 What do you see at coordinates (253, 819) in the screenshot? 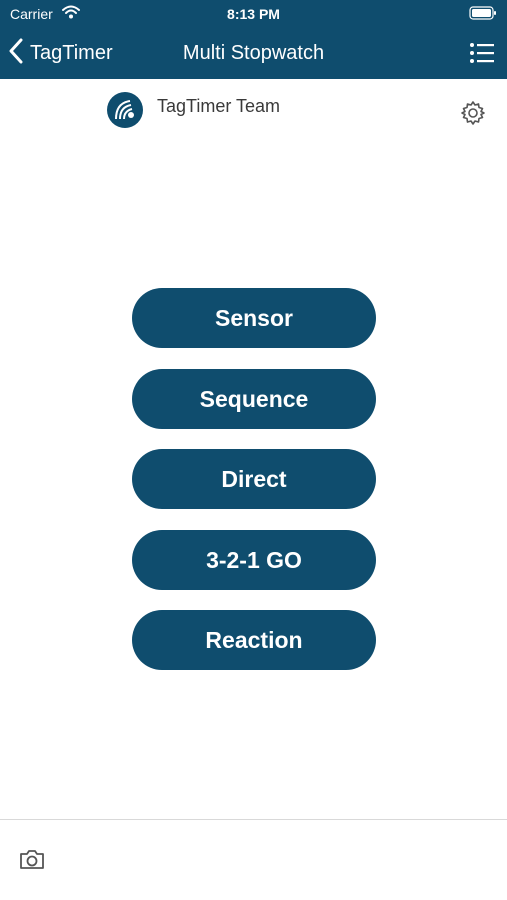
I see `bottom-divider` at bounding box center [253, 819].